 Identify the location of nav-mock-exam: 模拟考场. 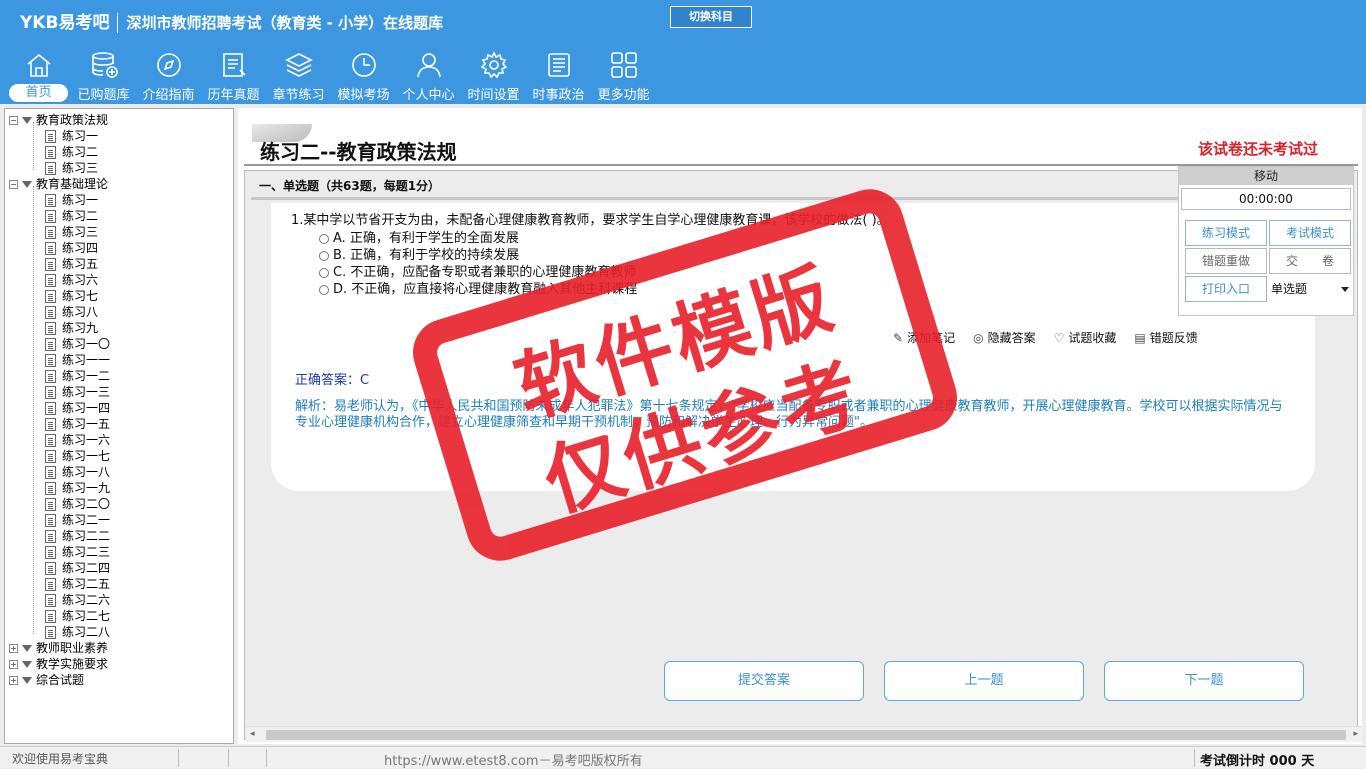
(363, 76).